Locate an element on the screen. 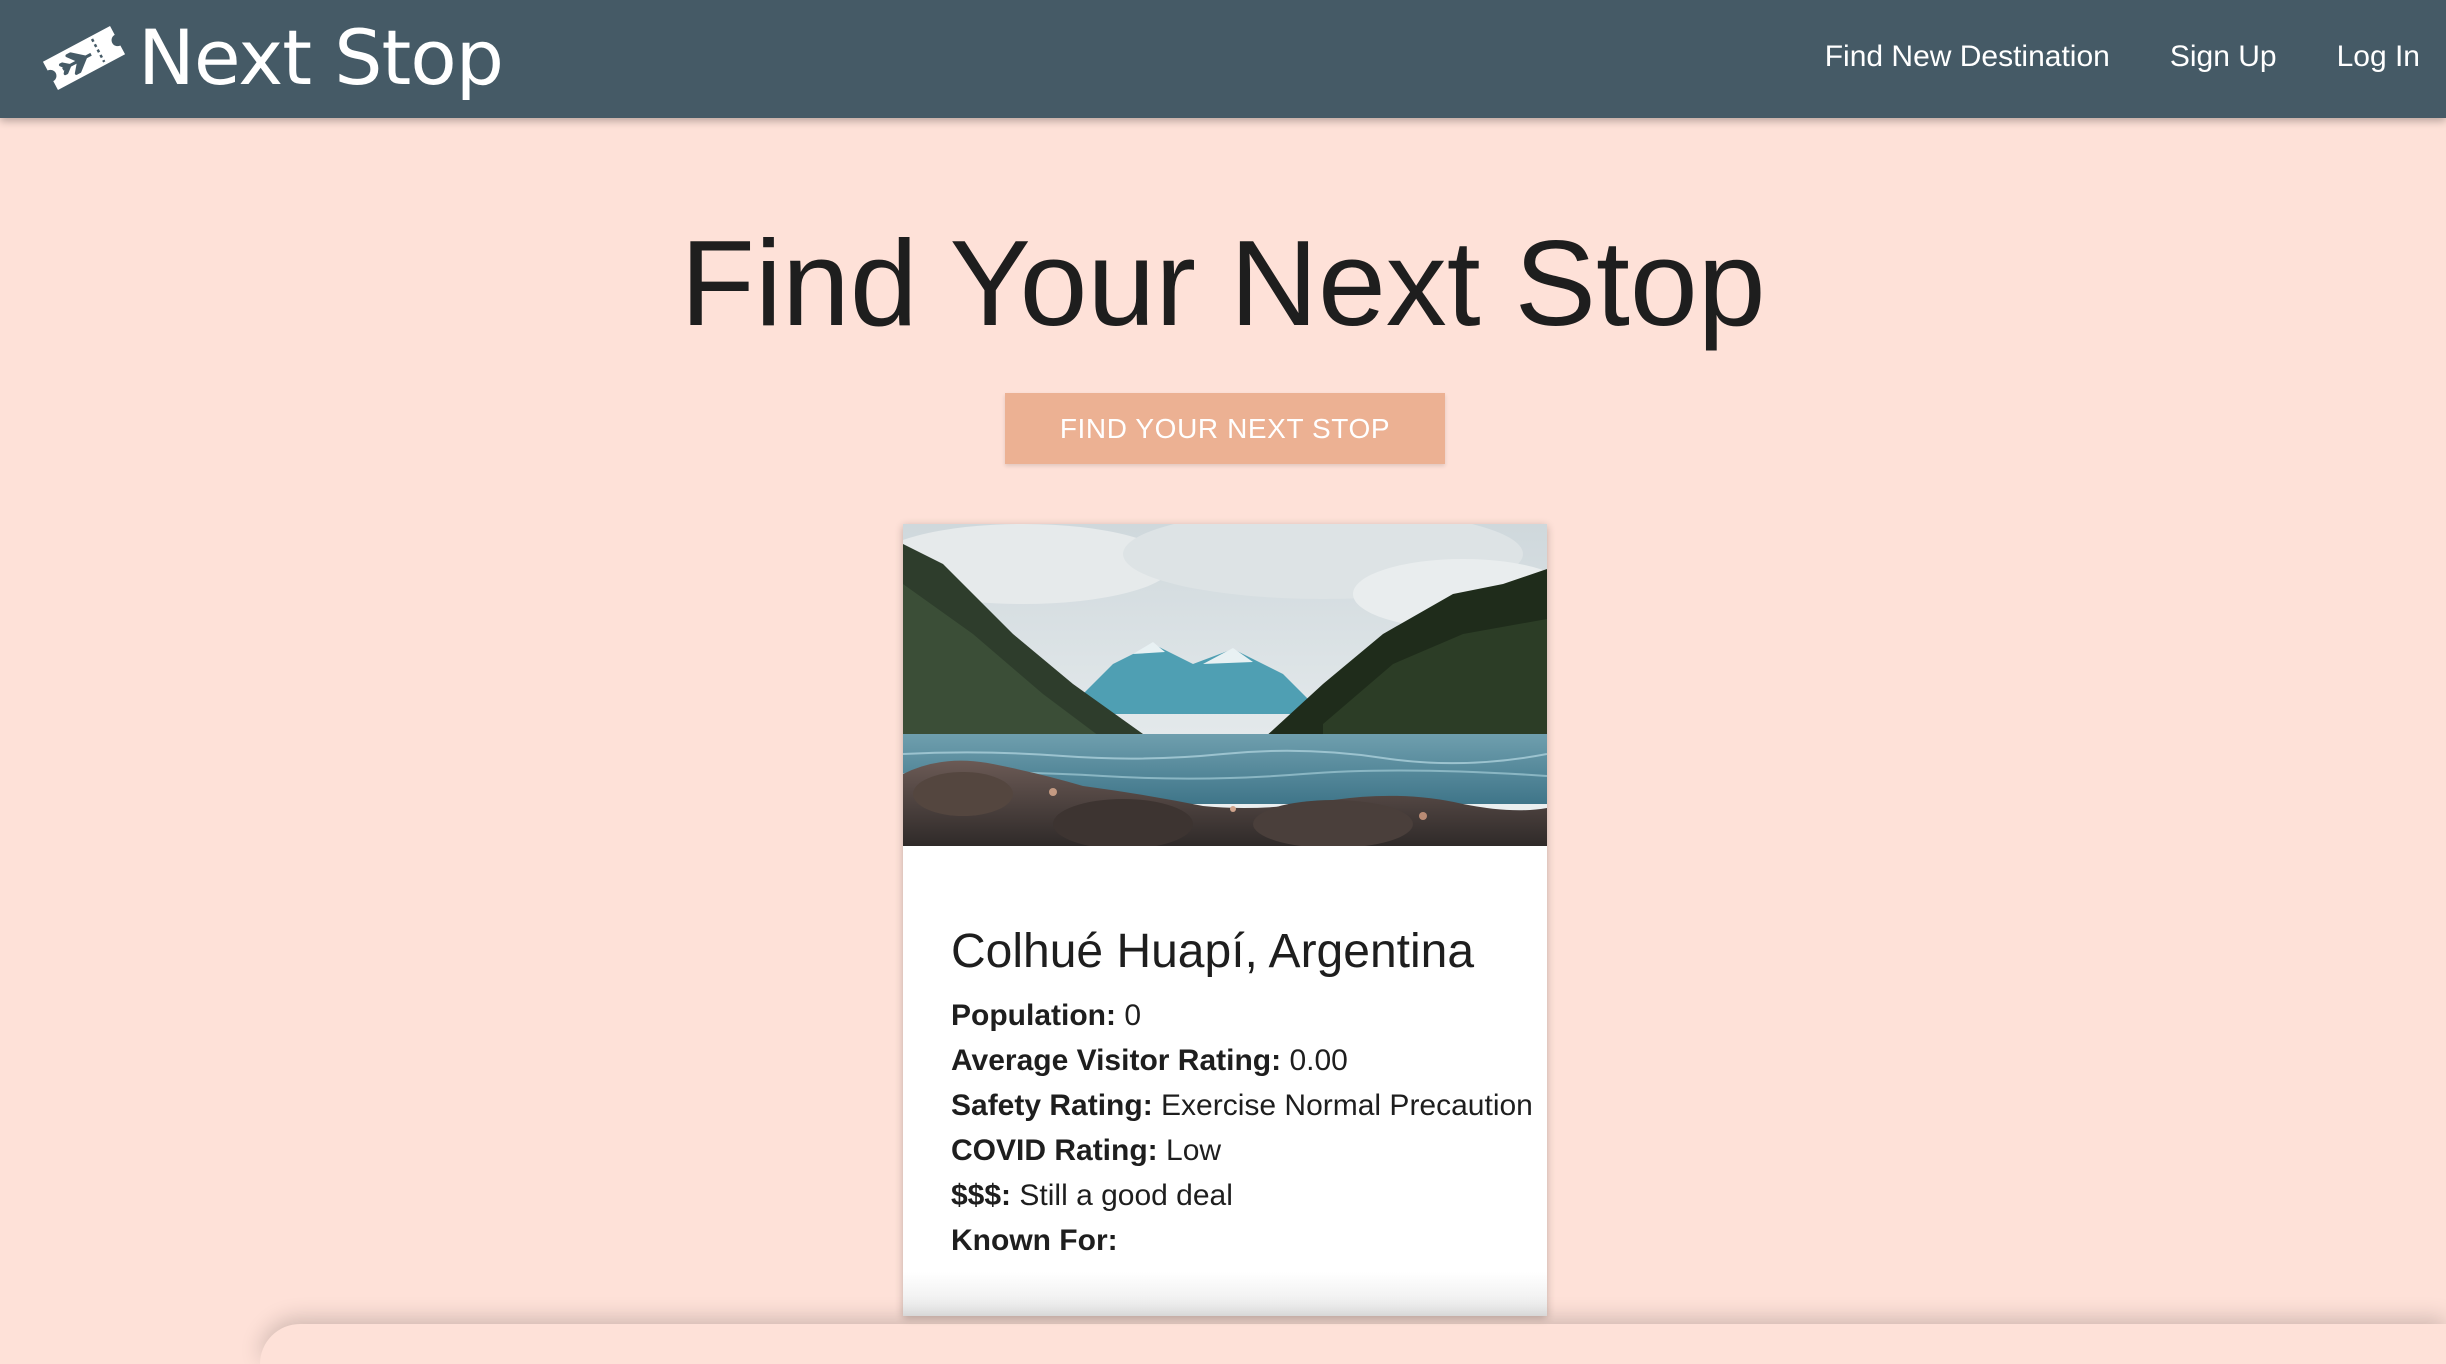 This screenshot has width=2446, height=1364. detail-covid-rating: COVID Rating: Low is located at coordinates (1239, 1150).